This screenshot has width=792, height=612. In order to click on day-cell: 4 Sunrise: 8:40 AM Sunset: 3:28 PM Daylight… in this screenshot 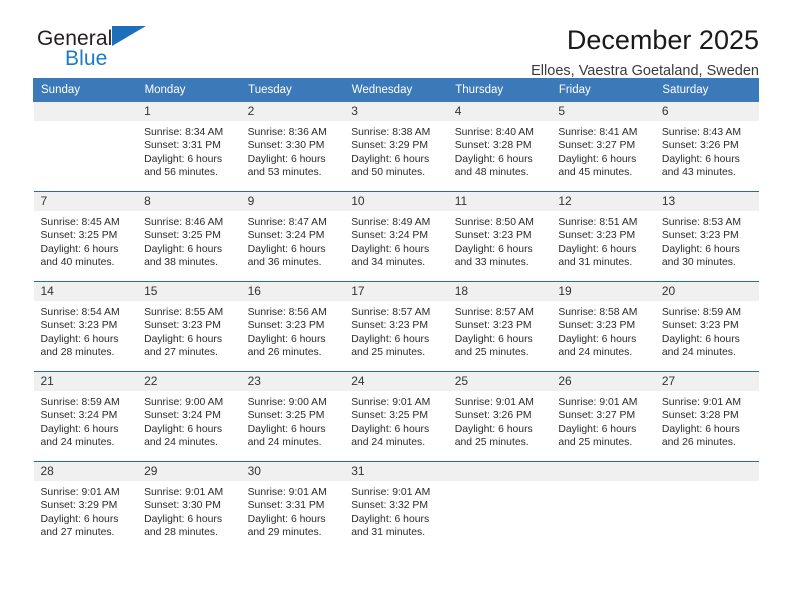, I will do `click(499, 146)`.